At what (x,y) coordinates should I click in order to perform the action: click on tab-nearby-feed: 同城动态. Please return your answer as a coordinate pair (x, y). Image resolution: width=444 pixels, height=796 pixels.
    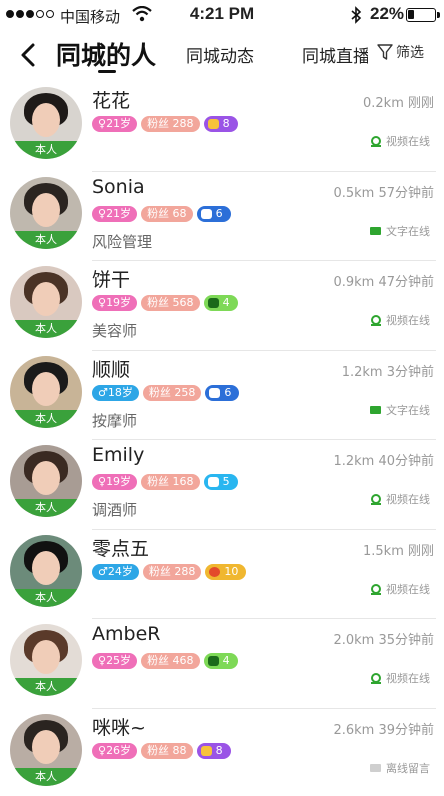
    Looking at the image, I should click on (220, 54).